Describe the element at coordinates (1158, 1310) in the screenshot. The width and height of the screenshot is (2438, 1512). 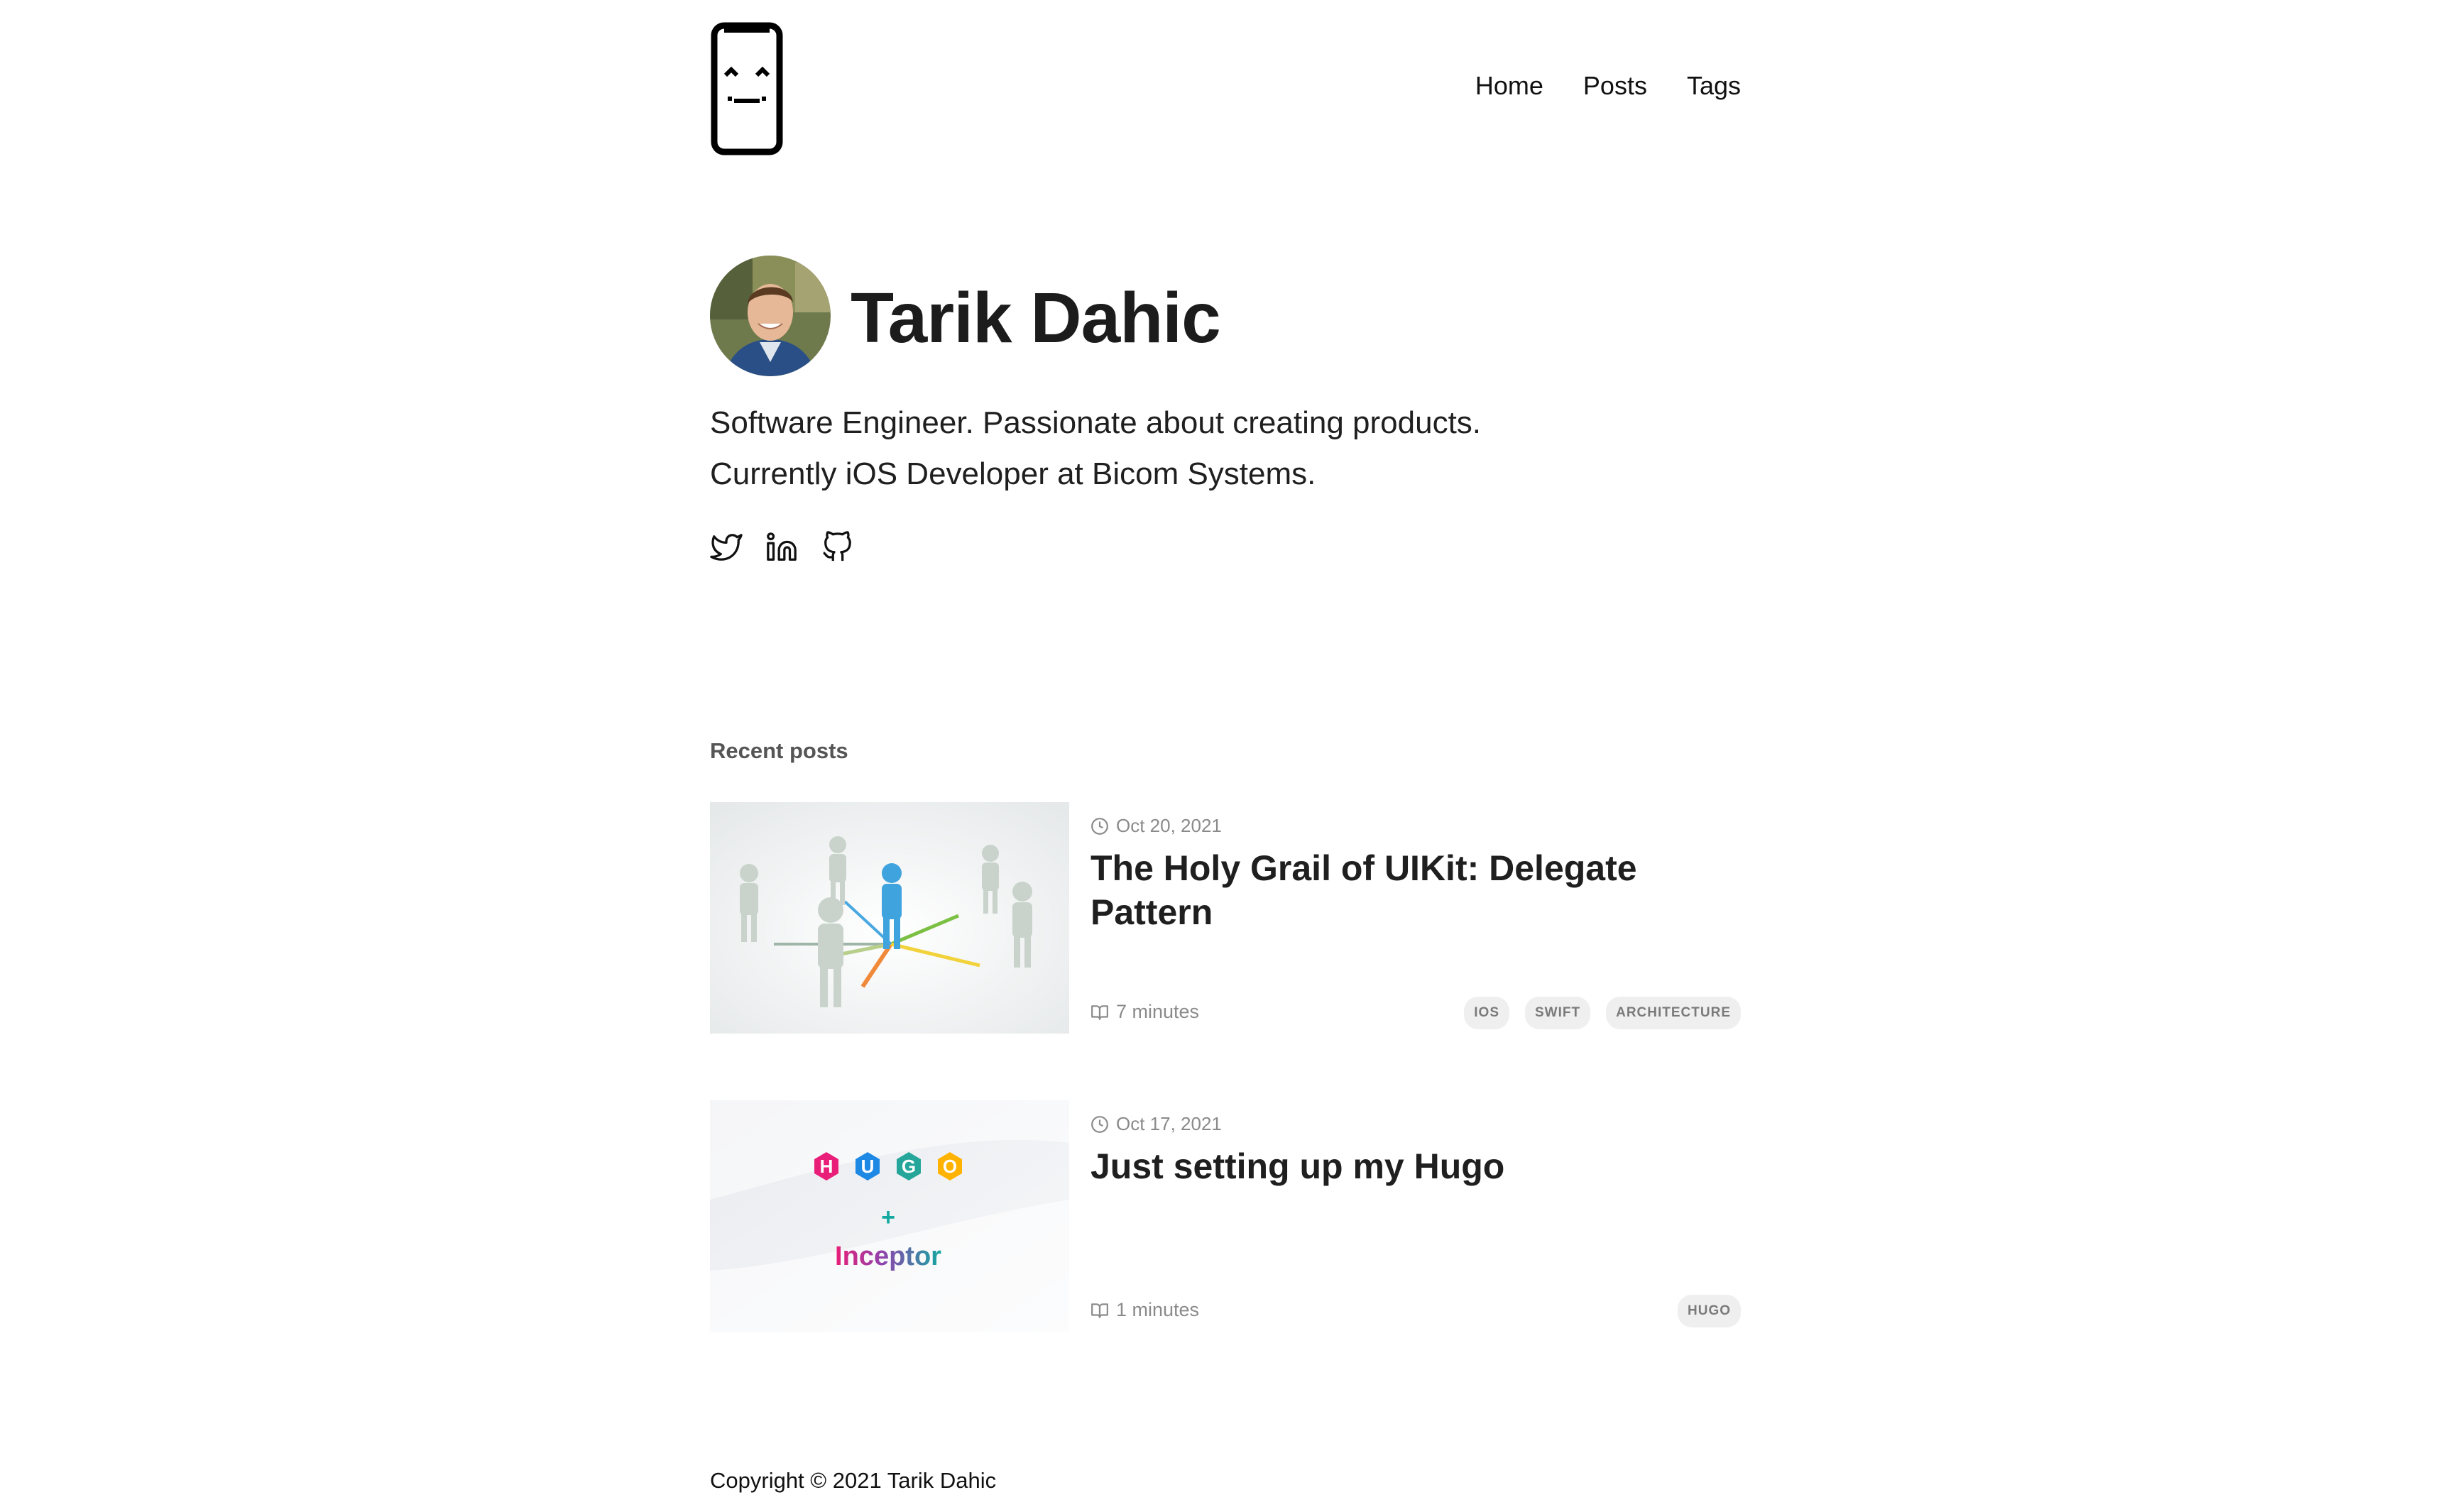
I see `read-time-text: 1 minutes` at that location.